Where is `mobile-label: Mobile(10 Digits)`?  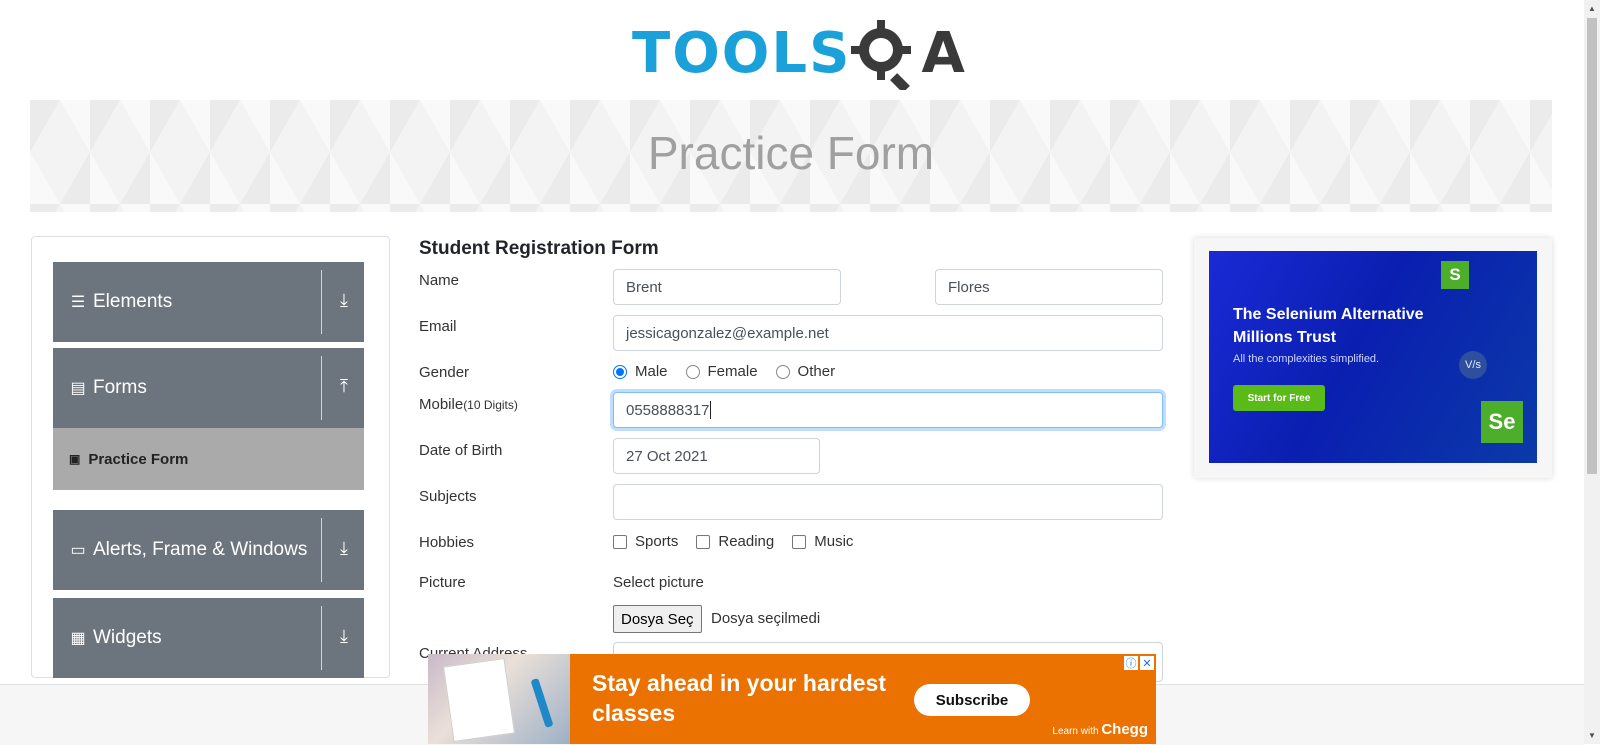 mobile-label: Mobile(10 Digits) is located at coordinates (468, 404).